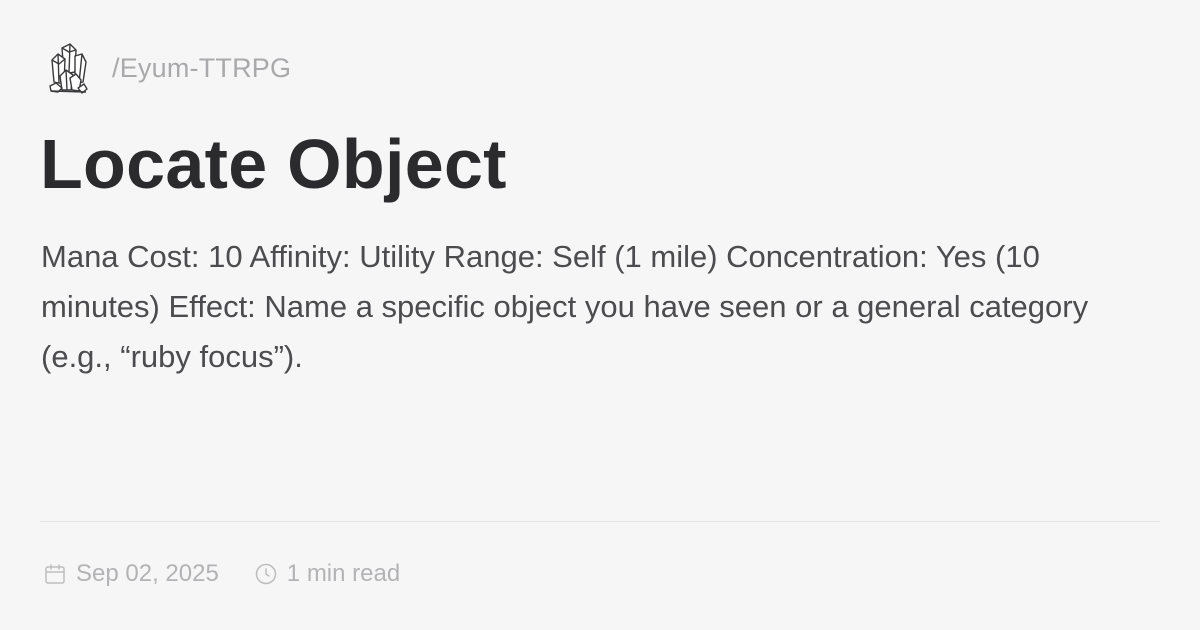  Describe the element at coordinates (343, 573) in the screenshot. I see `reading-time-text: 1 min read` at that location.